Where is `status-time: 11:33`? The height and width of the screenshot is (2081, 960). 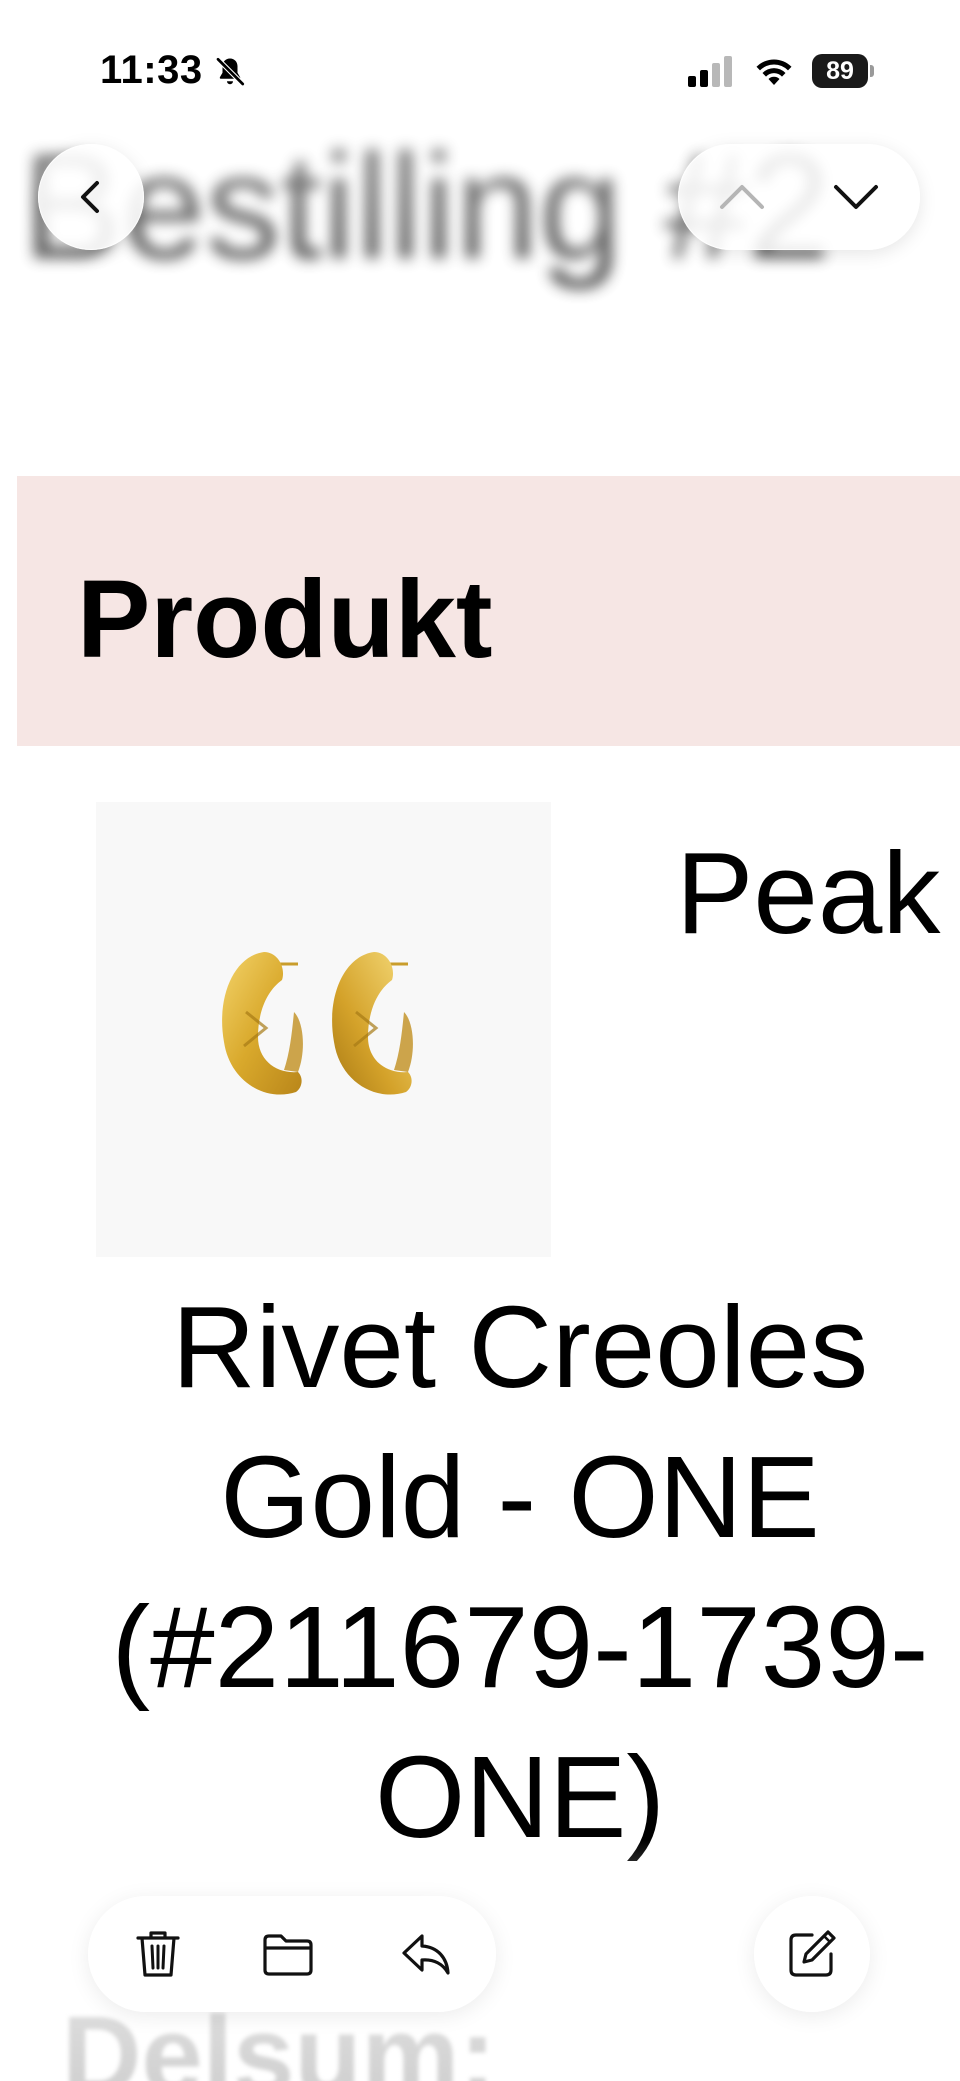 status-time: 11:33 is located at coordinates (151, 70).